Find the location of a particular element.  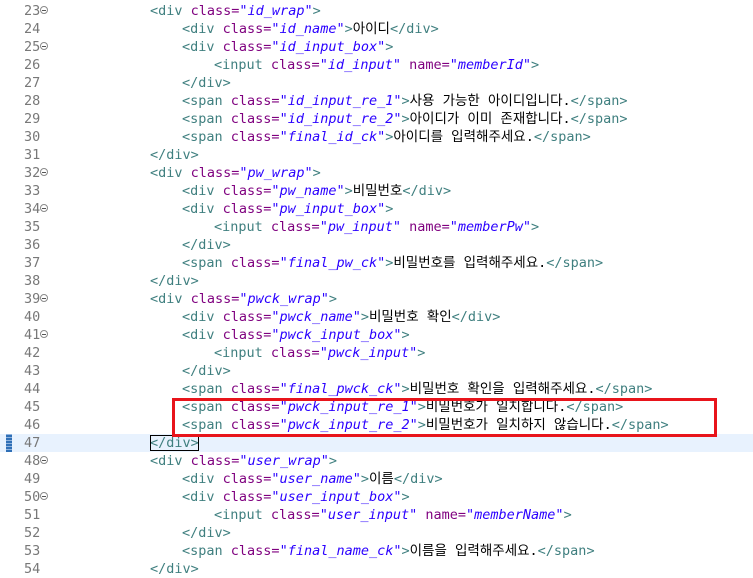

code-line: 42 <input class="pwck_input"> is located at coordinates (376, 353).